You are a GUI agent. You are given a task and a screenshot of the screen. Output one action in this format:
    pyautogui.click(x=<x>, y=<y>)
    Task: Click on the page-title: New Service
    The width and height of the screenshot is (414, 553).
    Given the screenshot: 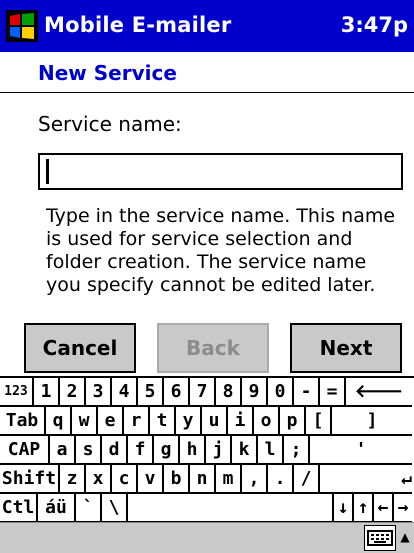 What is the action you would take?
    pyautogui.click(x=107, y=73)
    